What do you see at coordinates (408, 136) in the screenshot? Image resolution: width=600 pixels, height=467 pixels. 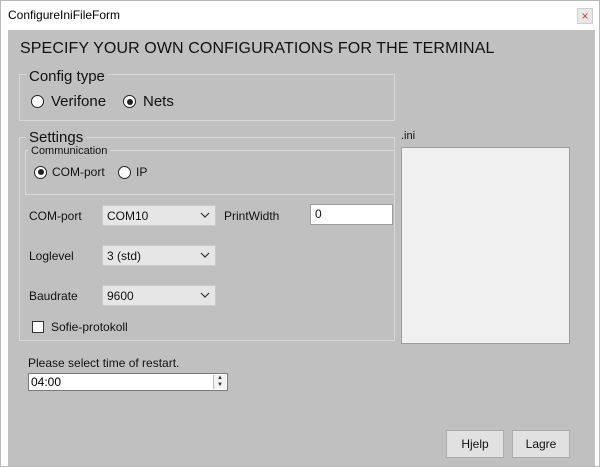 I see `ini-label: .ini` at bounding box center [408, 136].